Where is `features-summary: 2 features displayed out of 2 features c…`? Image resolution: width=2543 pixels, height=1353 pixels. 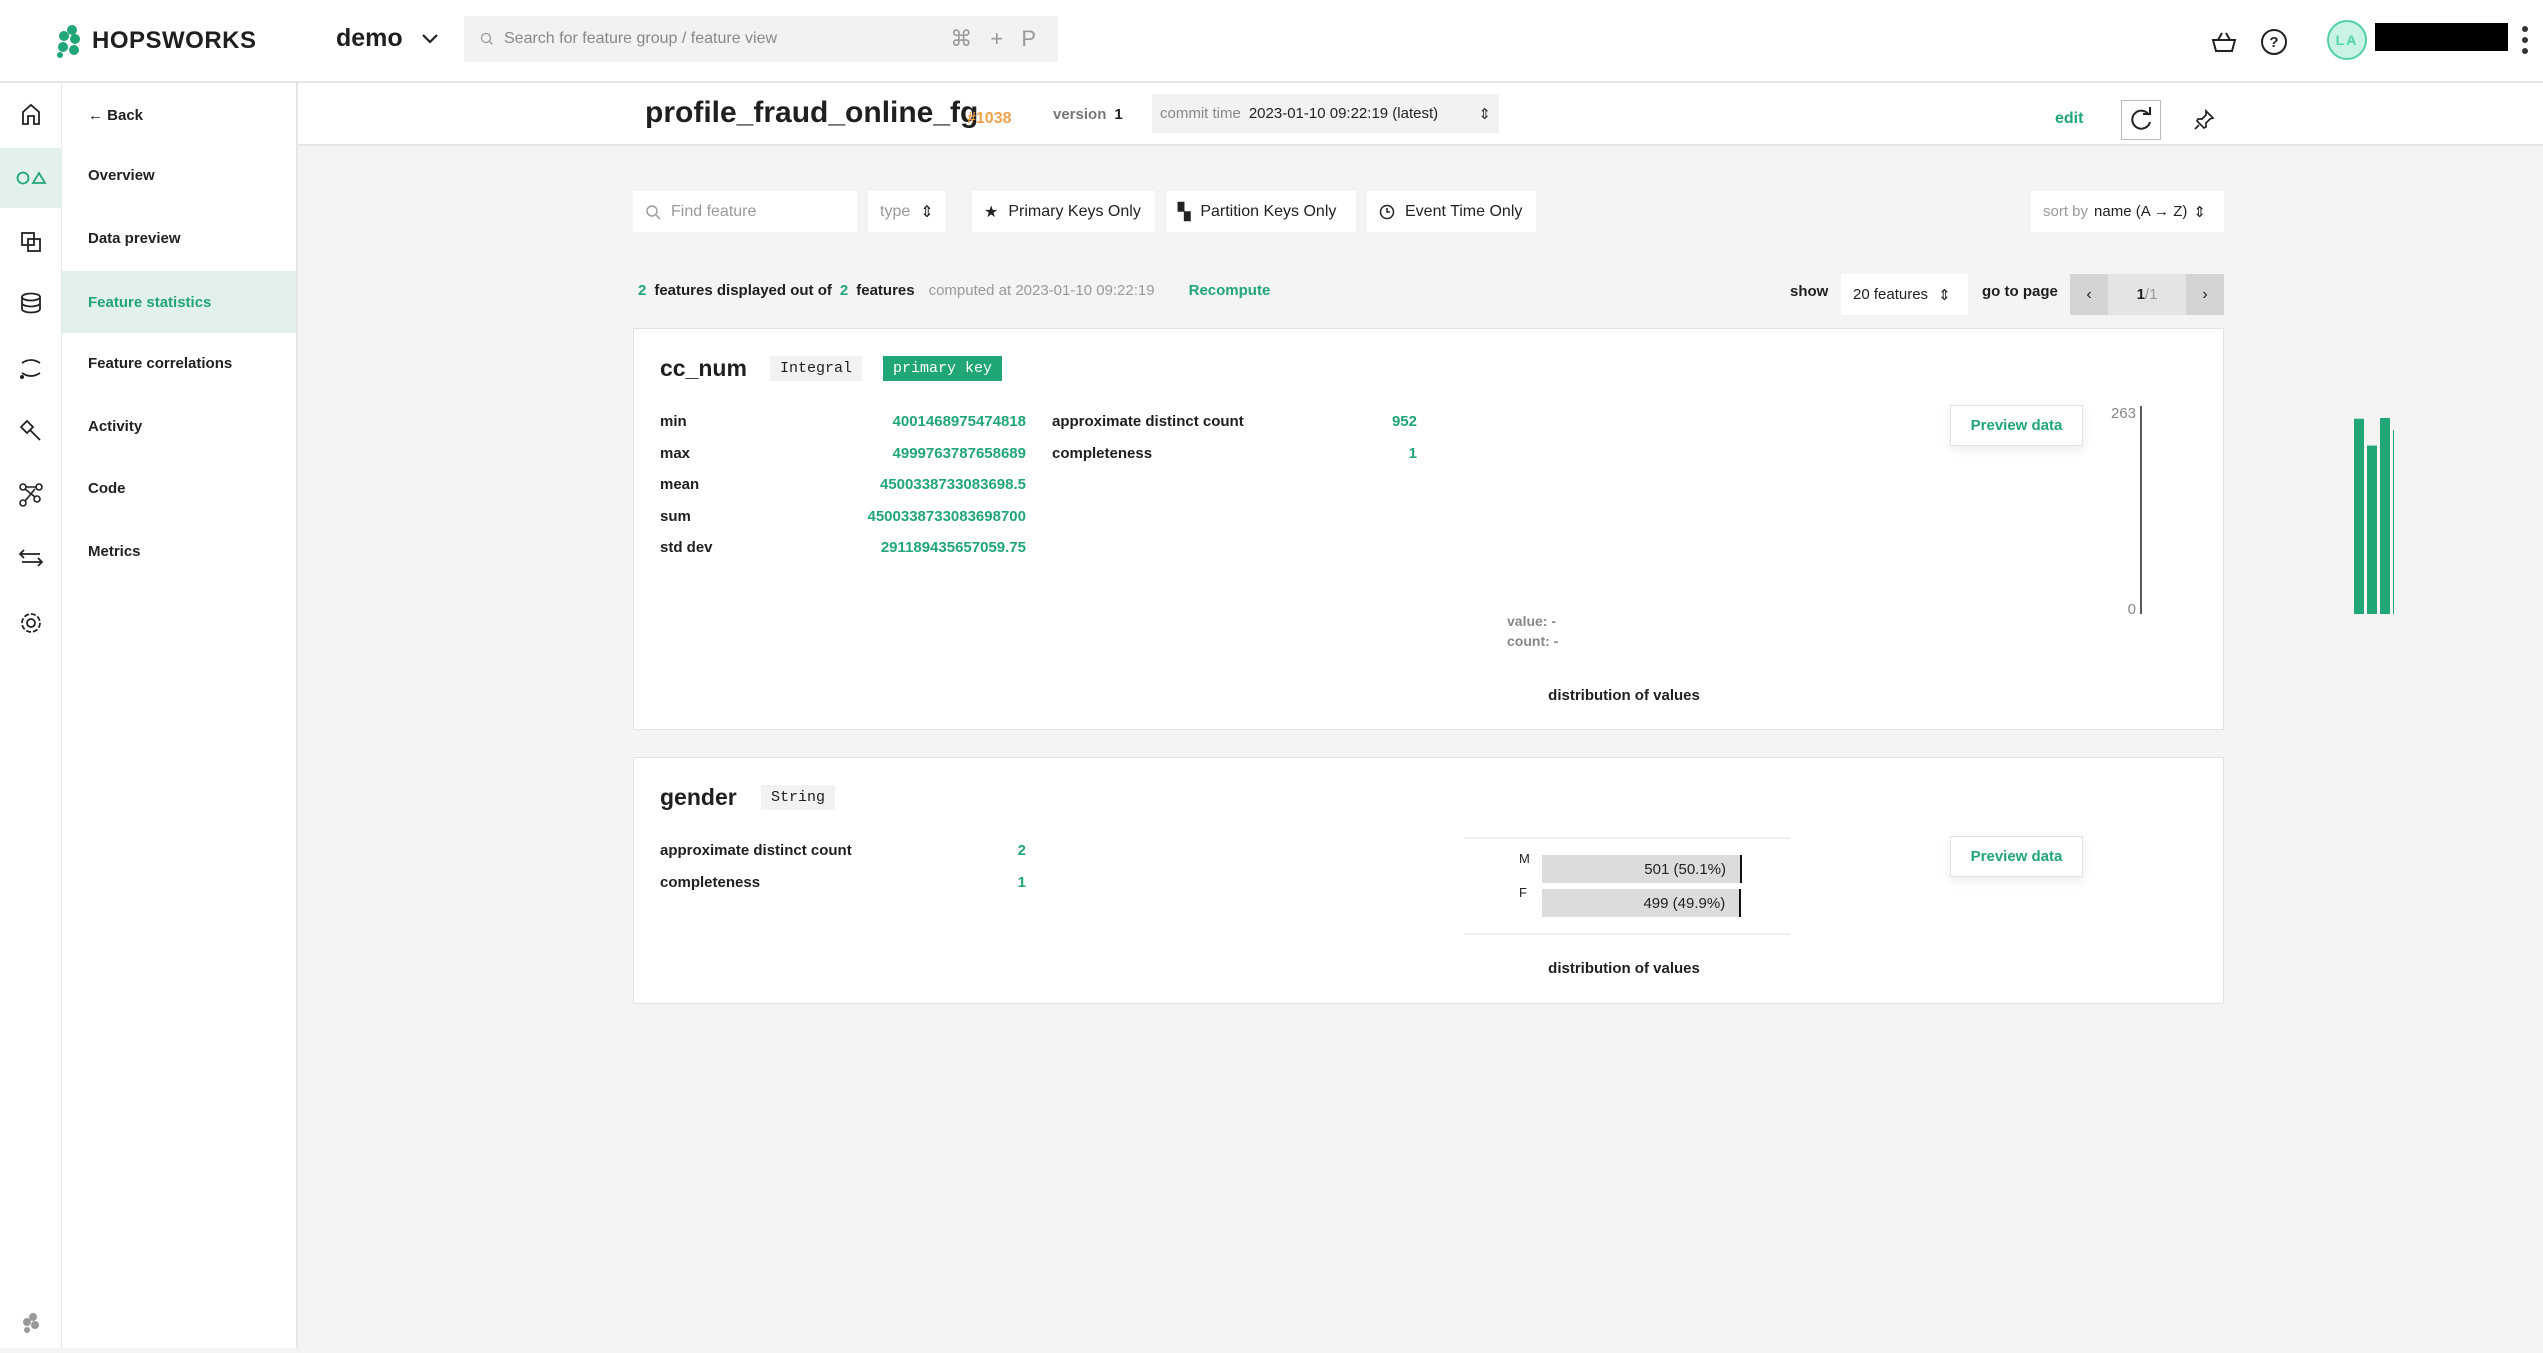
features-summary: 2 features displayed out of 2 features c… is located at coordinates (954, 290).